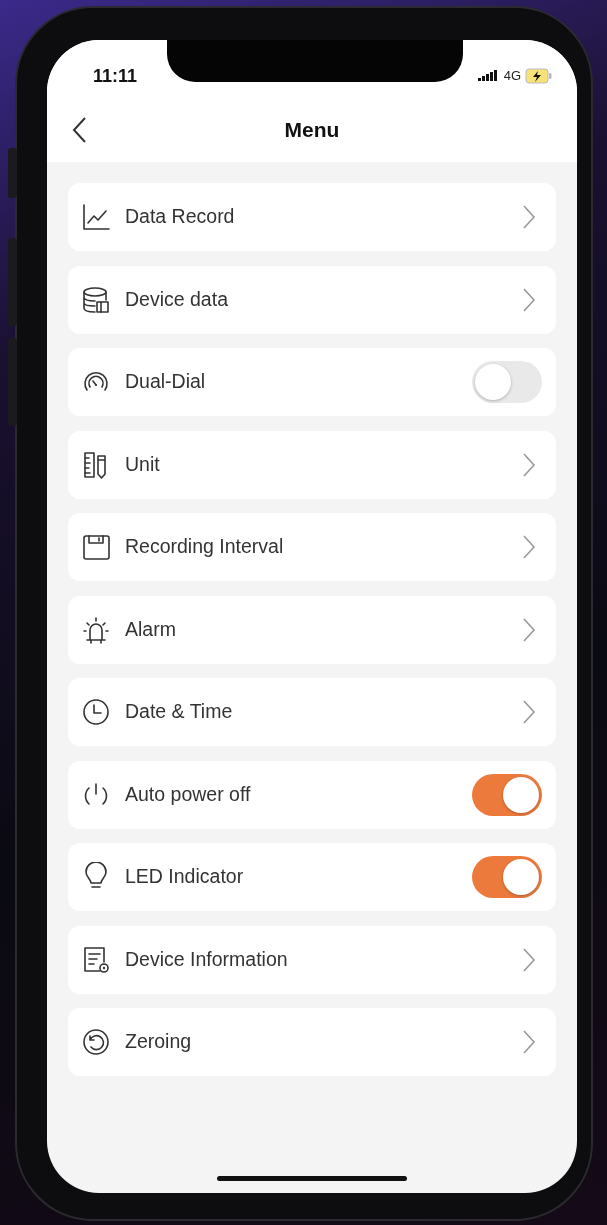 This screenshot has width=607, height=1225. Describe the element at coordinates (312, 130) in the screenshot. I see `page-title: Menu` at that location.